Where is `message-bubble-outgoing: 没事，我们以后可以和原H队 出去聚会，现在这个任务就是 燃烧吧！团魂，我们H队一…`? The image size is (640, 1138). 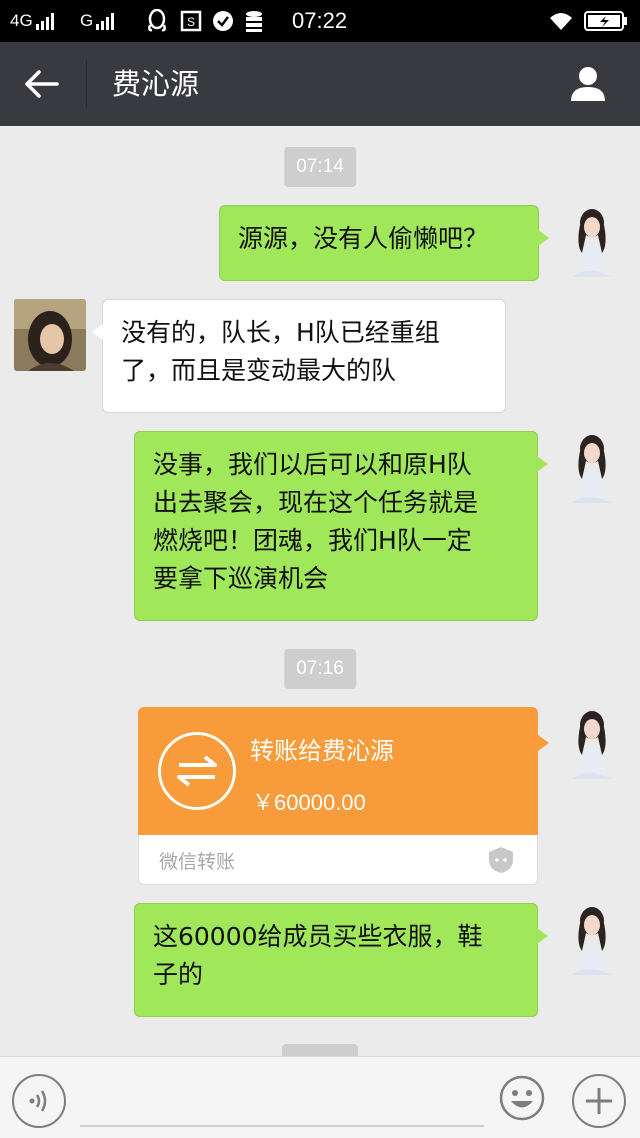
message-bubble-outgoing: 没事，我们以后可以和原H队 出去聚会，现在这个任务就是 燃烧吧！团魂，我们H队一… is located at coordinates (341, 526).